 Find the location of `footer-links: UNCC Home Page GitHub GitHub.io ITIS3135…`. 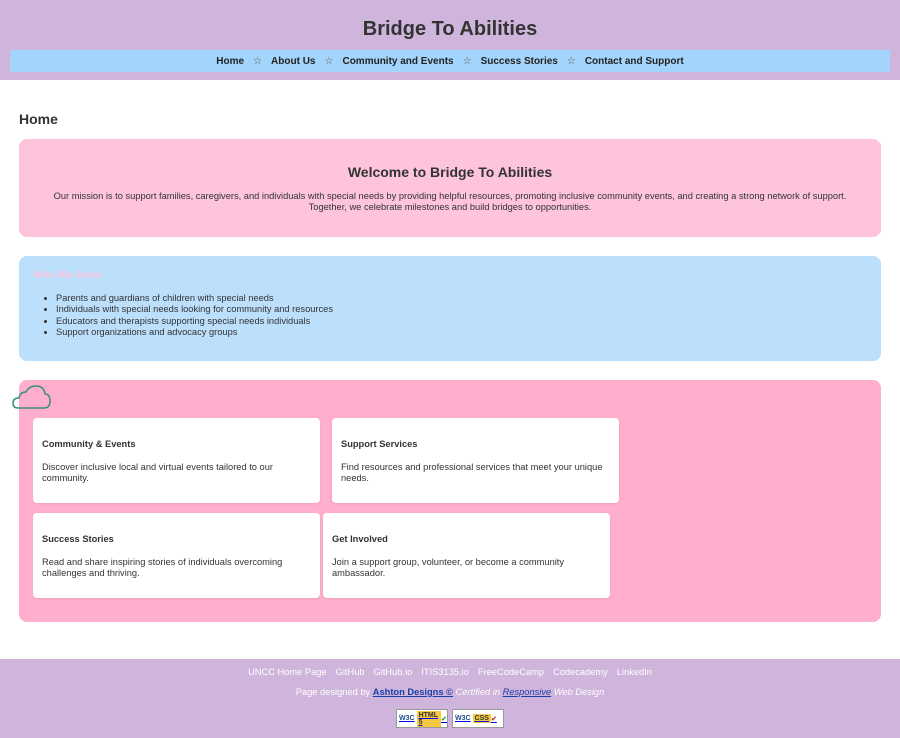

footer-links: UNCC Home Page GitHub GitHub.io ITIS3135… is located at coordinates (450, 672).